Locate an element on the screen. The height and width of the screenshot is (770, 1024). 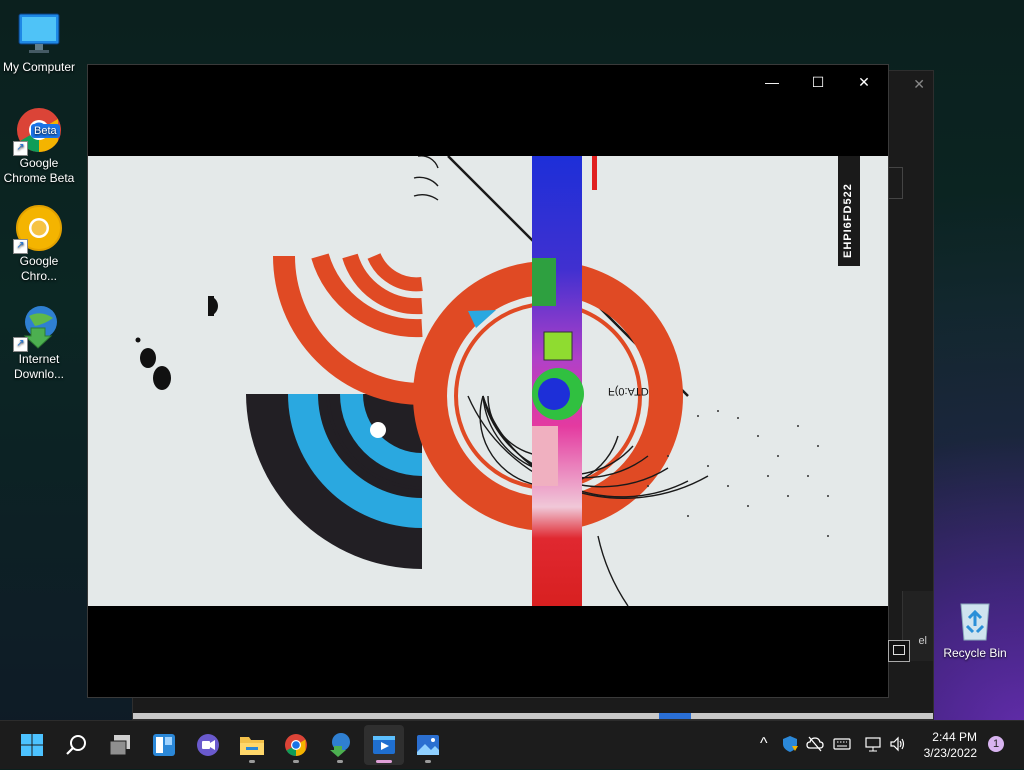
task-view-button is located at coordinates (120, 745).